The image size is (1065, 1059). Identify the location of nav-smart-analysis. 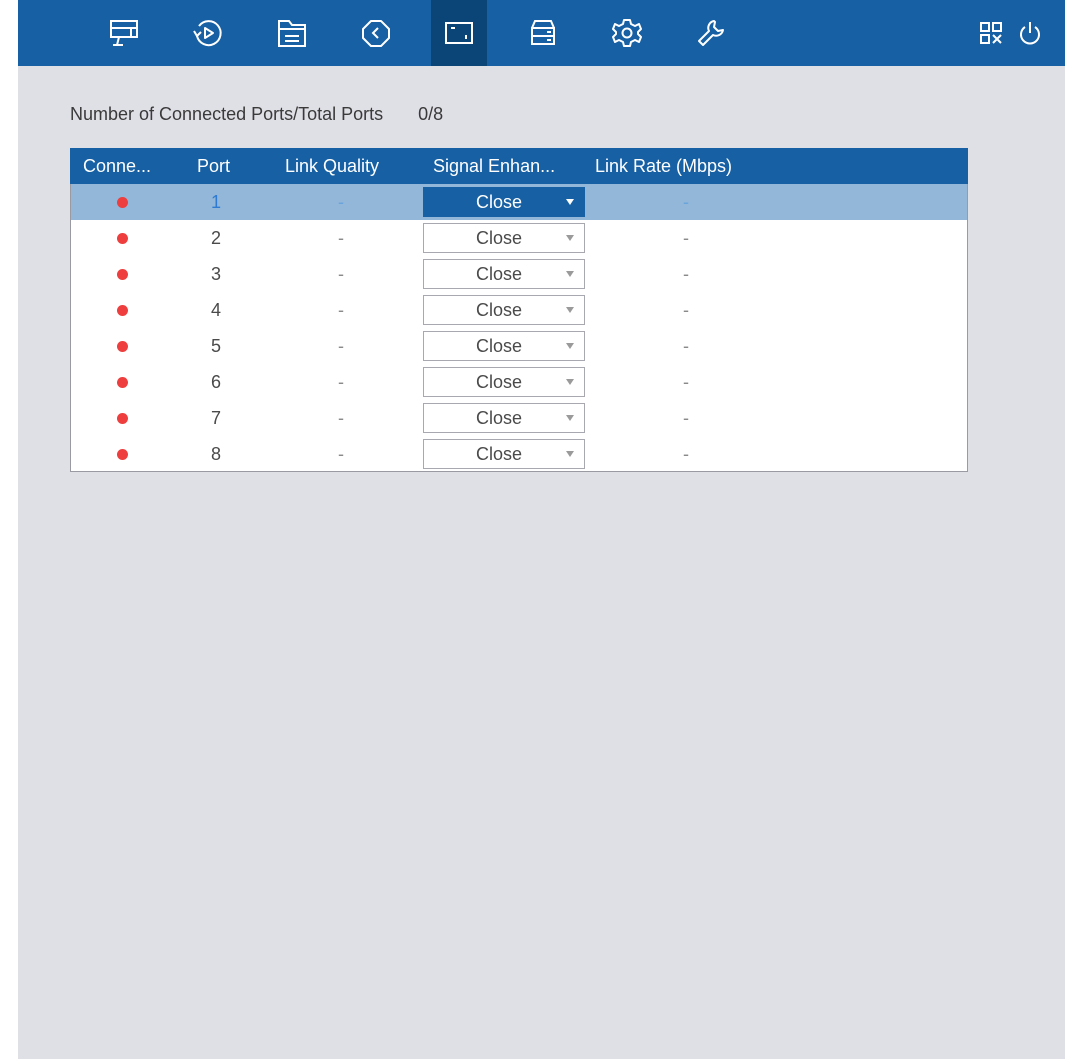
(376, 33).